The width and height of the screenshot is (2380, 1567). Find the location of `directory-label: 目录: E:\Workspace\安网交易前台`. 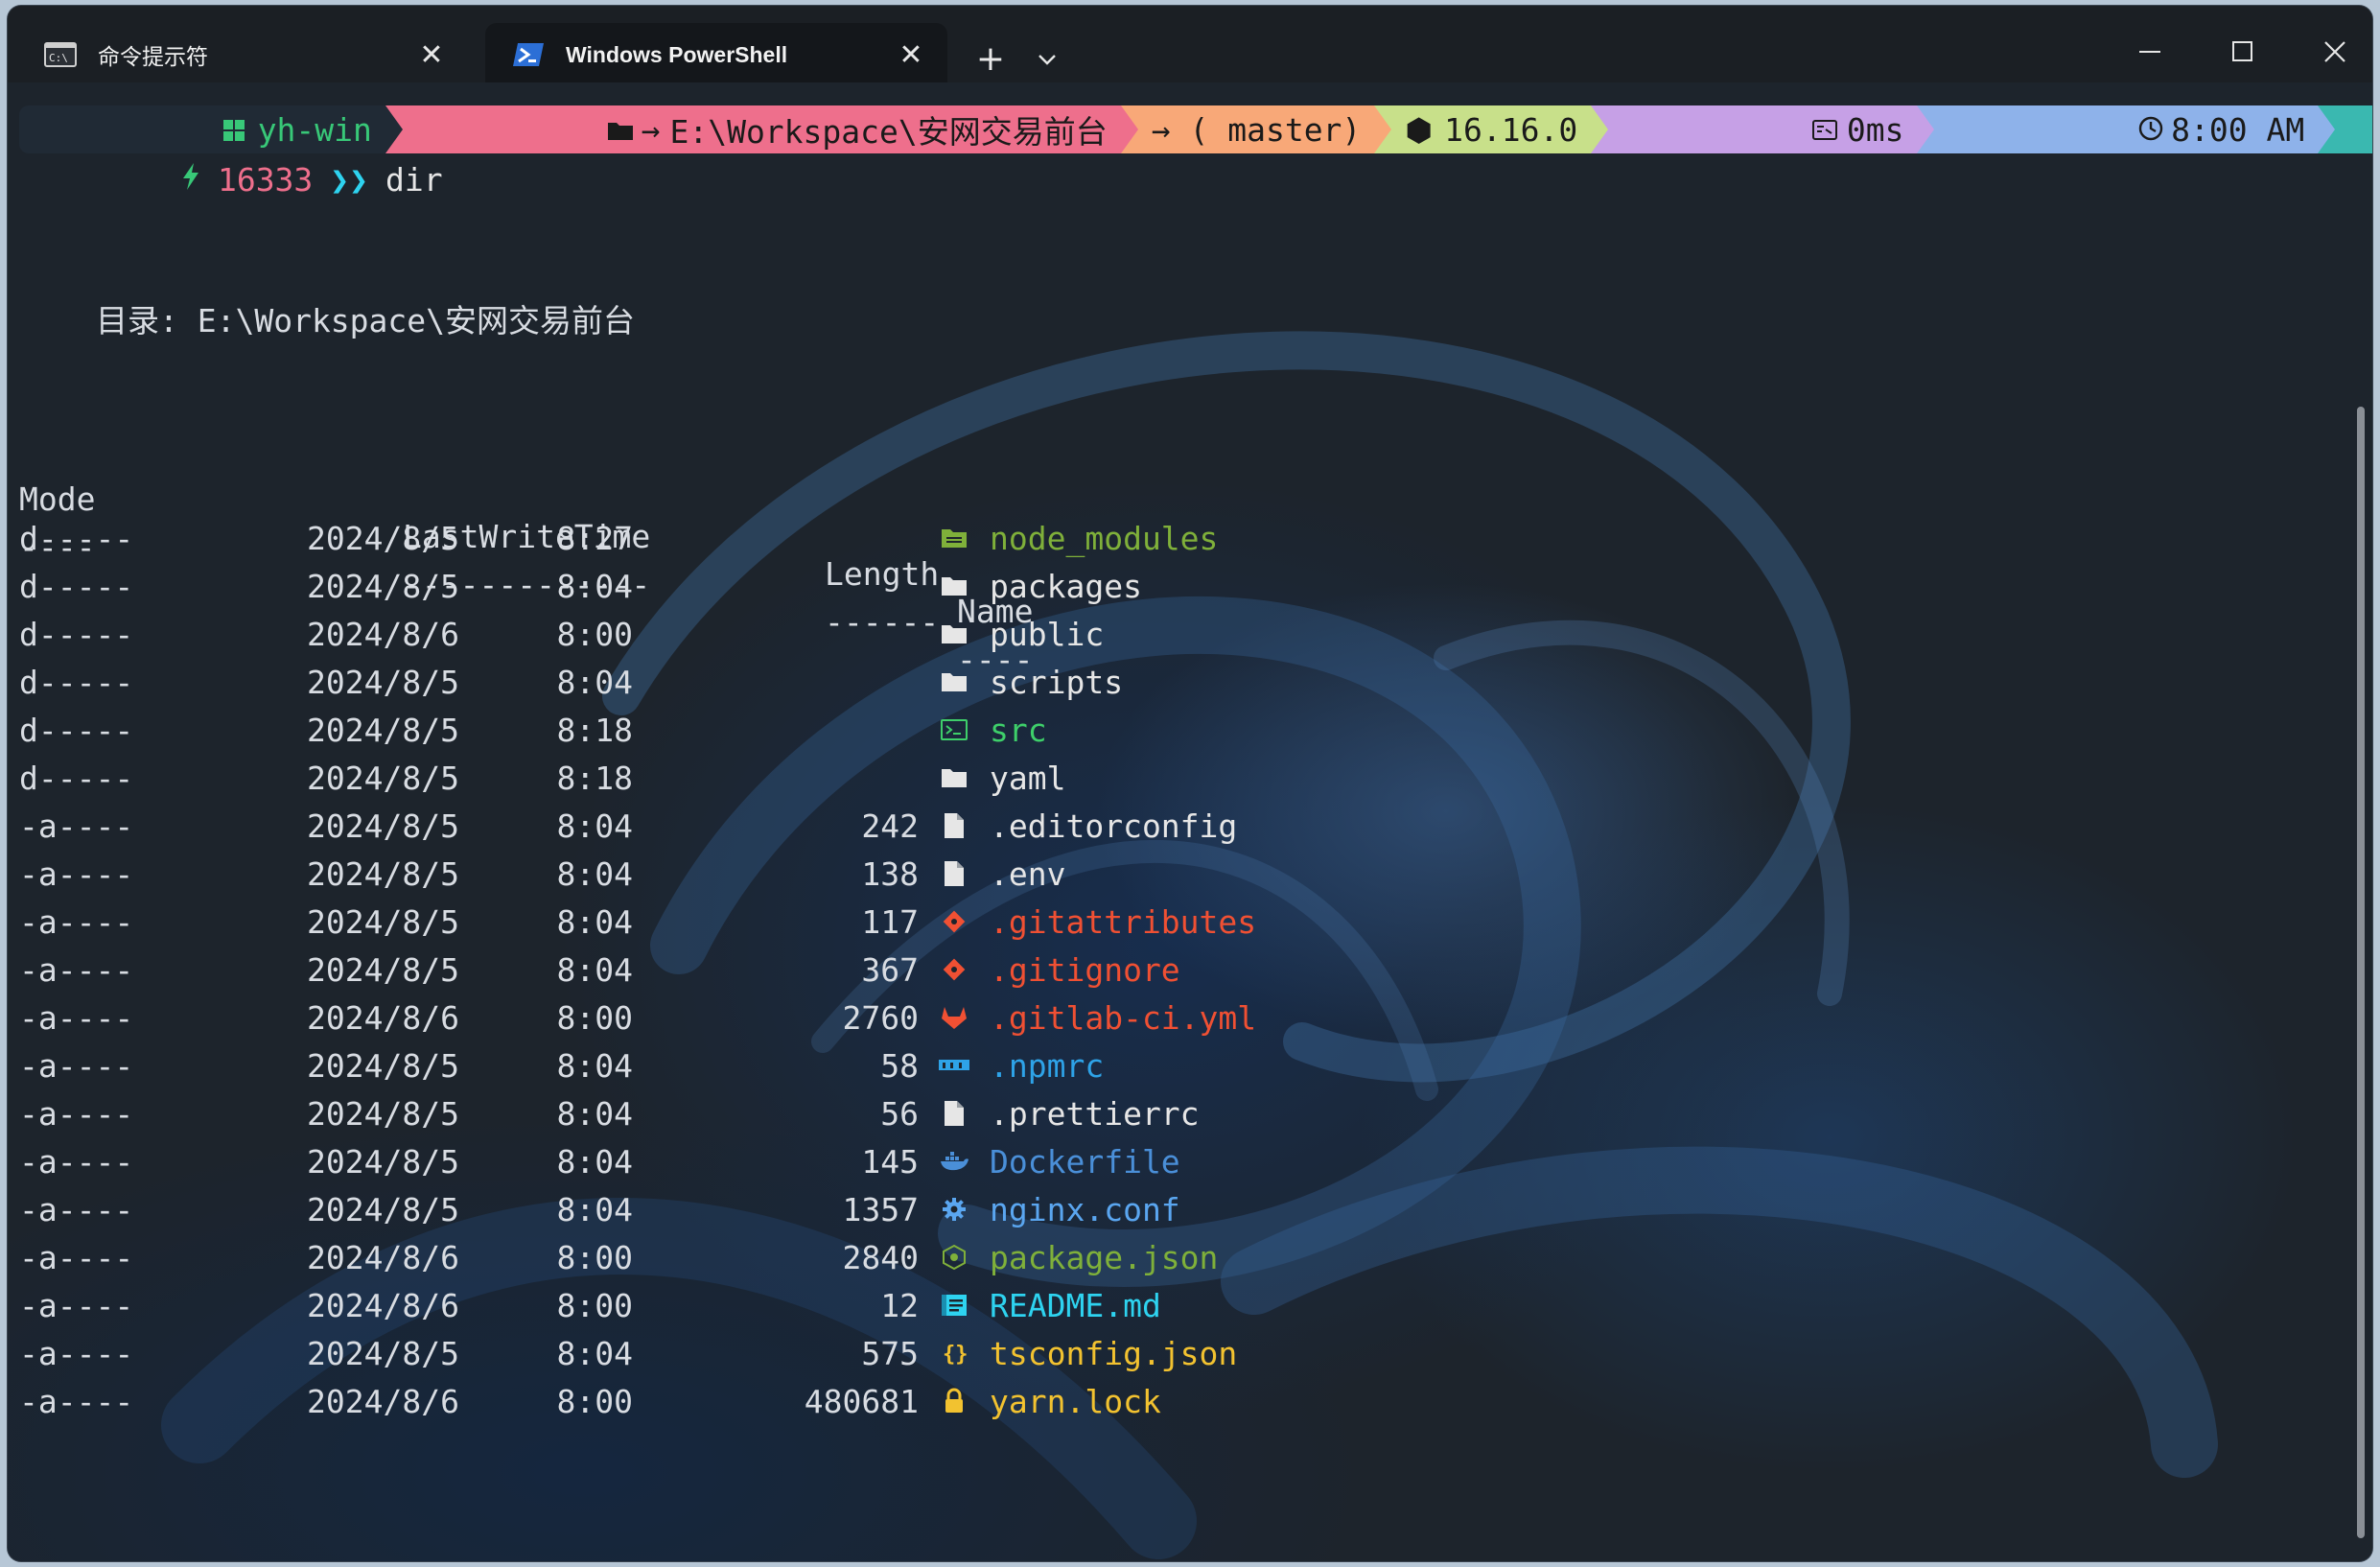

directory-label: 目录: E:\Workspace\安网交易前台 is located at coordinates (366, 320).